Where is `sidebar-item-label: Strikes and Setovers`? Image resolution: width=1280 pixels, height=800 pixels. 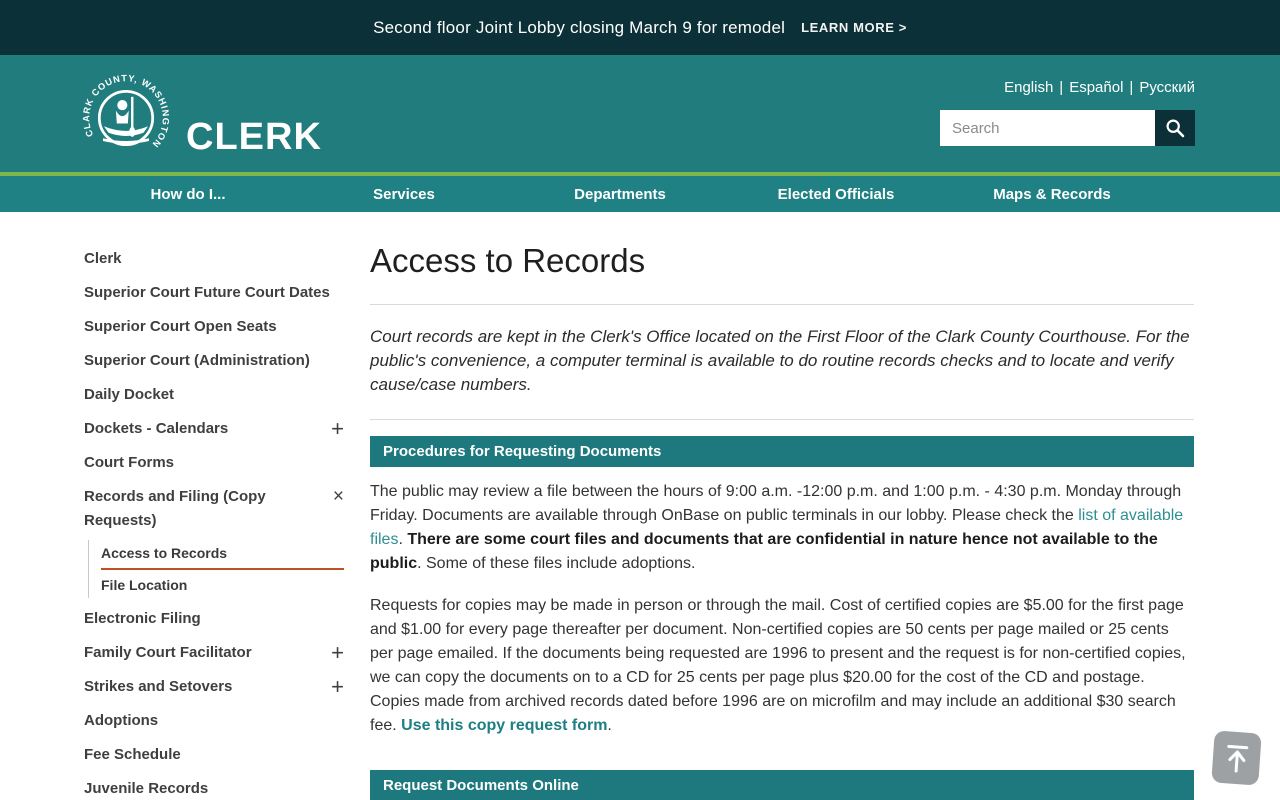 sidebar-item-label: Strikes and Setovers is located at coordinates (158, 686).